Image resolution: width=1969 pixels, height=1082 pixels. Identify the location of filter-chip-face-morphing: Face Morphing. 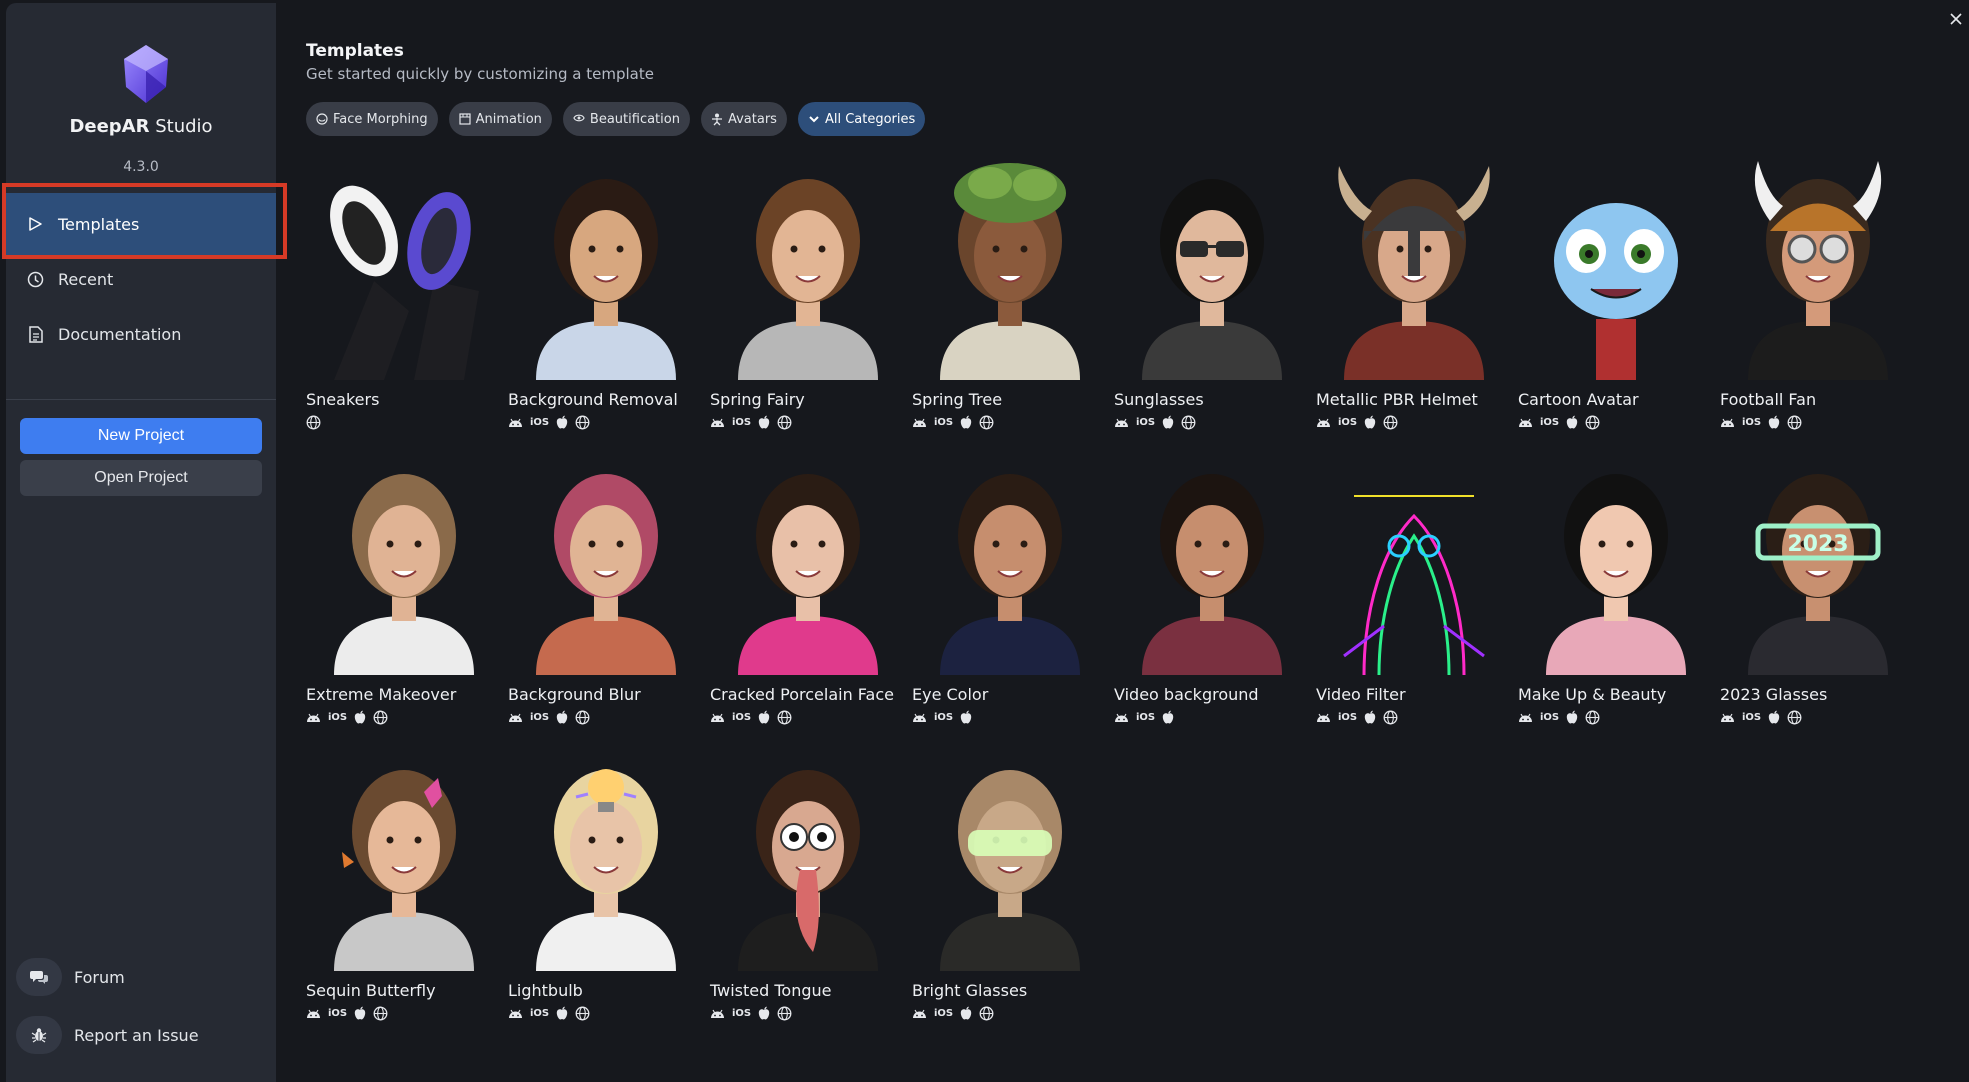
(372, 119).